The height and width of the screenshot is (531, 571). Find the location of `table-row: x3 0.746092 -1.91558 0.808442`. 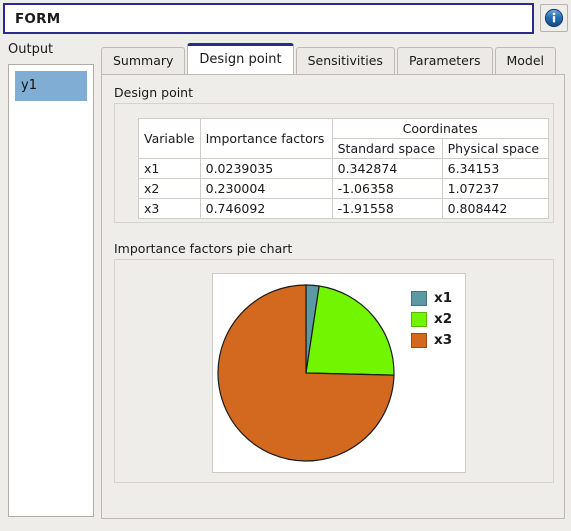

table-row: x3 0.746092 -1.91558 0.808442 is located at coordinates (343, 208).